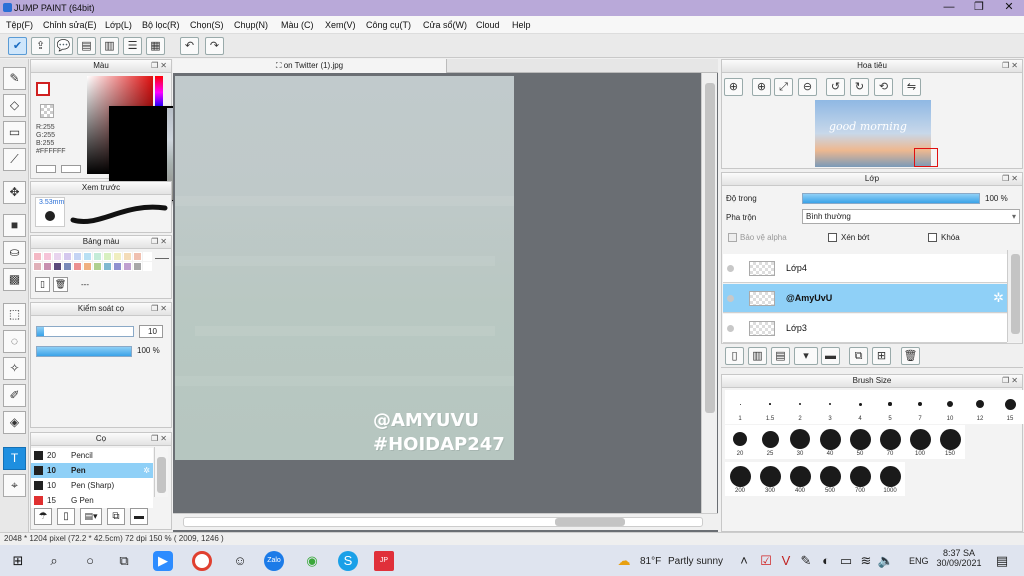 This screenshot has width=1024, height=576. I want to click on chrome-icon, so click(202, 561).